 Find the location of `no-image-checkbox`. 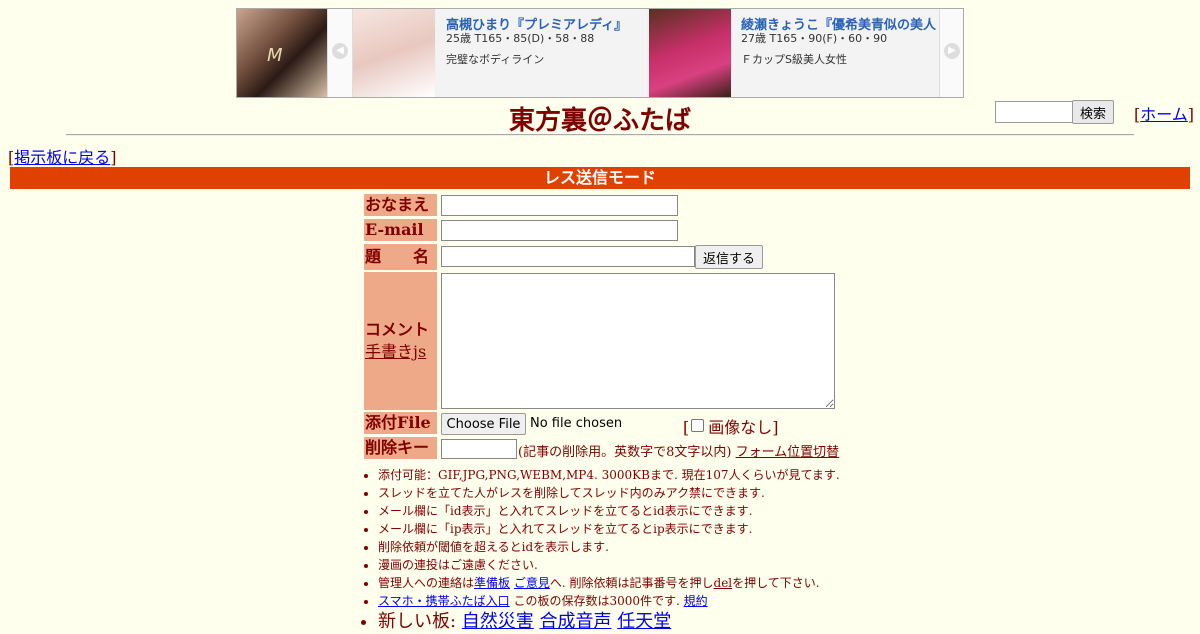

no-image-checkbox is located at coordinates (698, 425).